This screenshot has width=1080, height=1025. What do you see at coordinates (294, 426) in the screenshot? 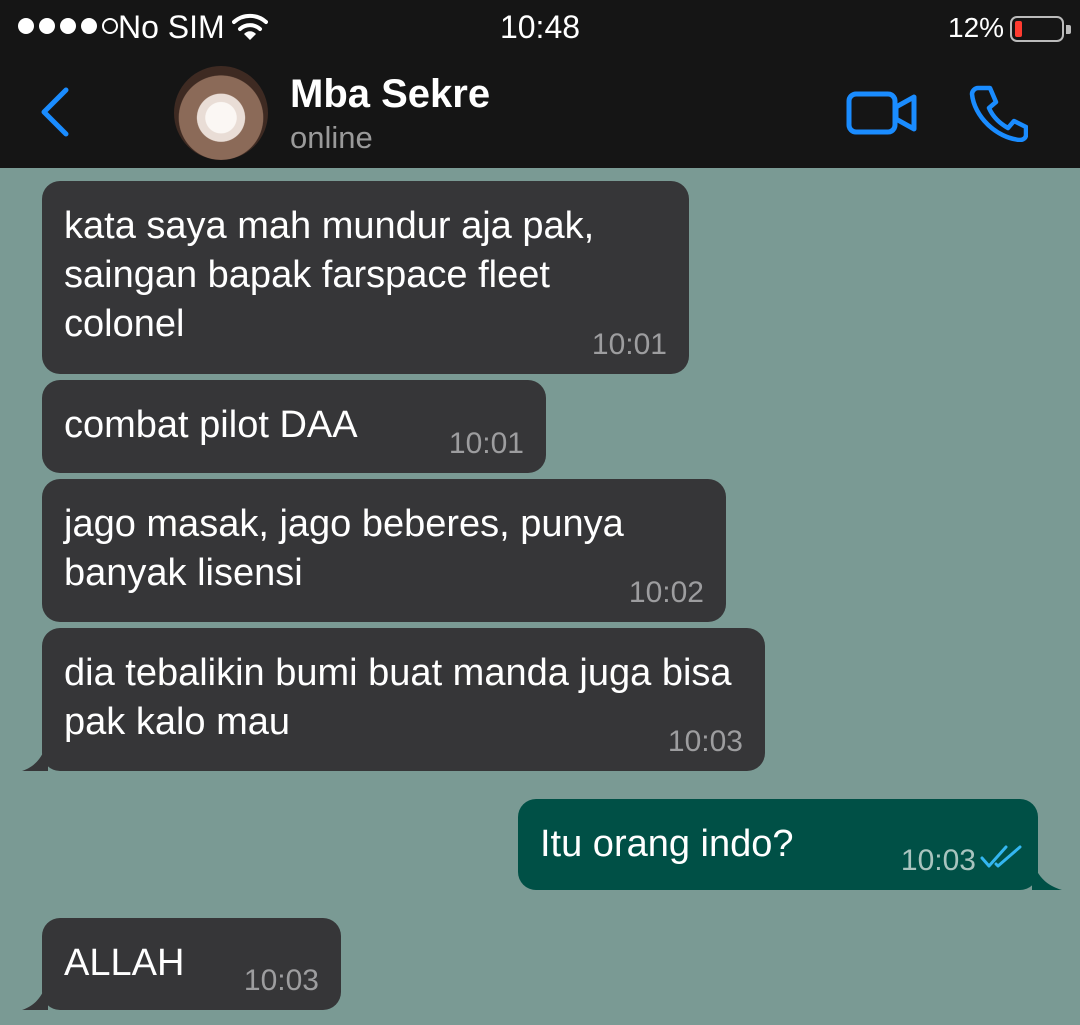
I see `incoming-message: combat pilot DAA 10:01` at bounding box center [294, 426].